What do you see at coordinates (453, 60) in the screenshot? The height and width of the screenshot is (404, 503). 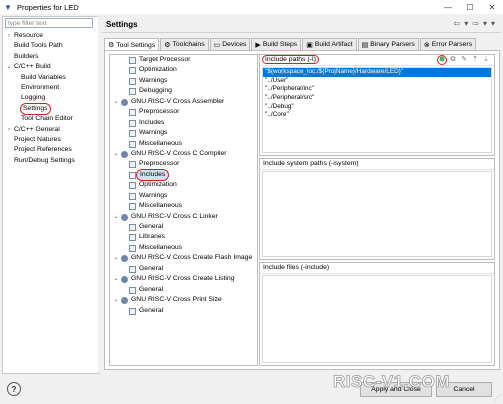 I see `copy-icon: ⧉` at bounding box center [453, 60].